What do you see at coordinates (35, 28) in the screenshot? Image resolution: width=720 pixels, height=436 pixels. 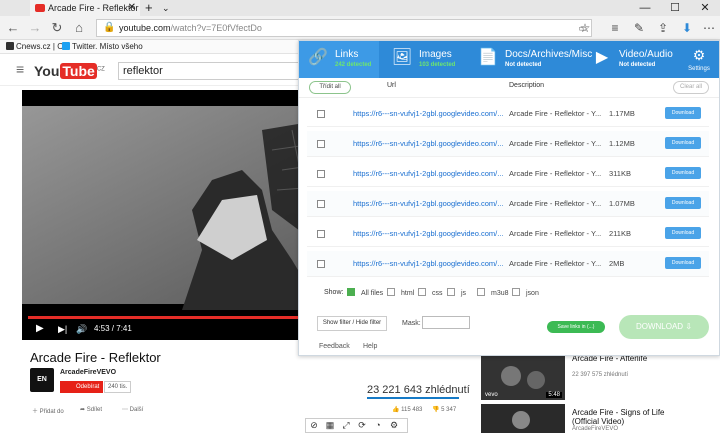 I see `forward-icon: →` at bounding box center [35, 28].